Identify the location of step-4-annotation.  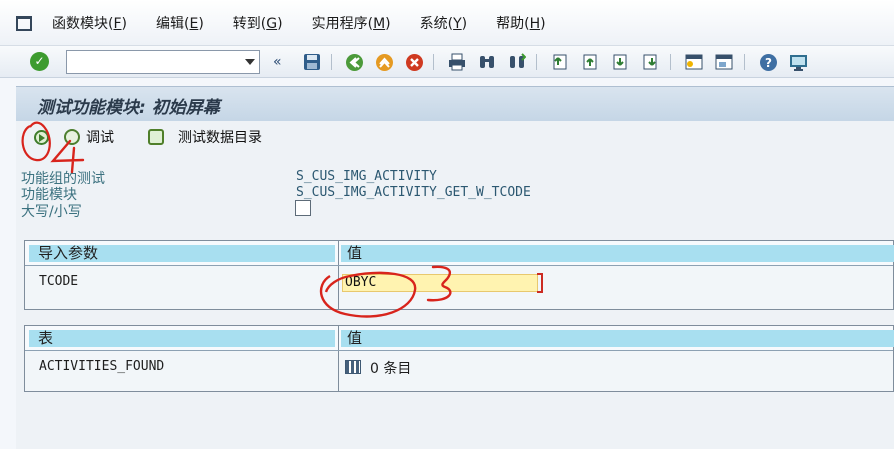
(67, 156).